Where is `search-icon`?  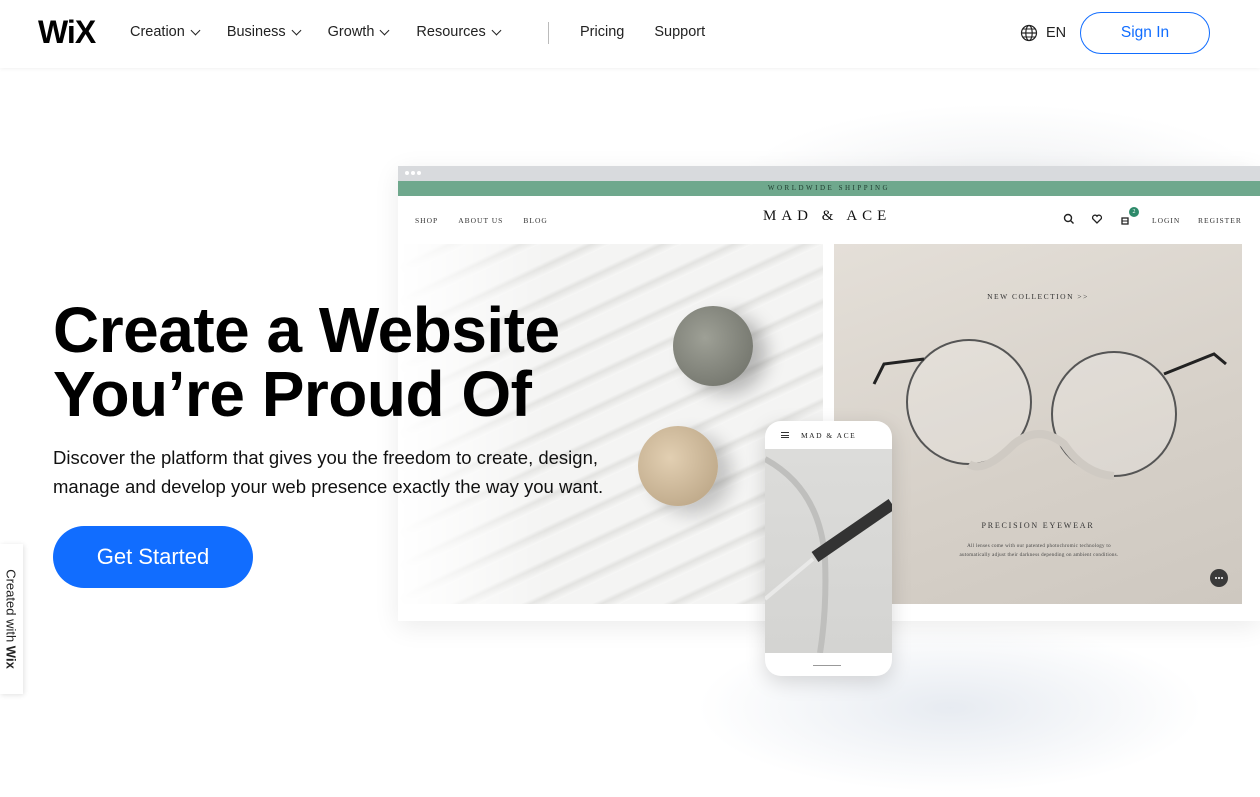 search-icon is located at coordinates (1068, 218).